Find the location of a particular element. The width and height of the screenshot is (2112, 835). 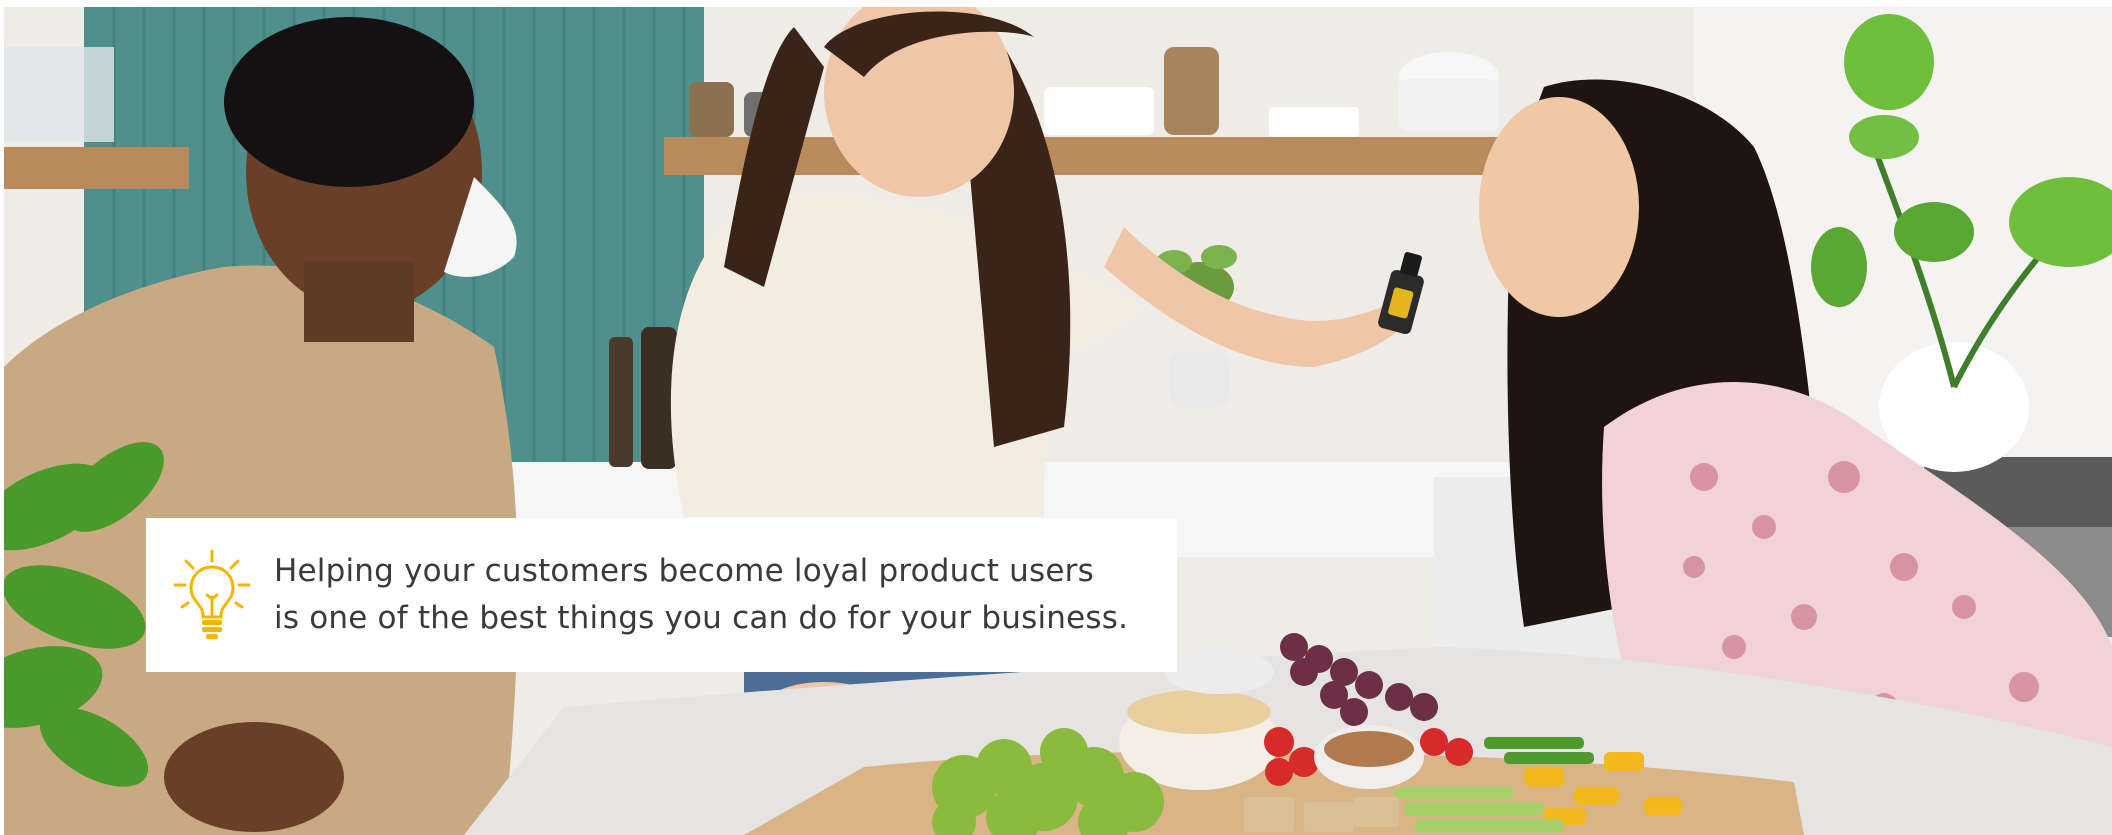

lightbulb-icon is located at coordinates (212, 594).